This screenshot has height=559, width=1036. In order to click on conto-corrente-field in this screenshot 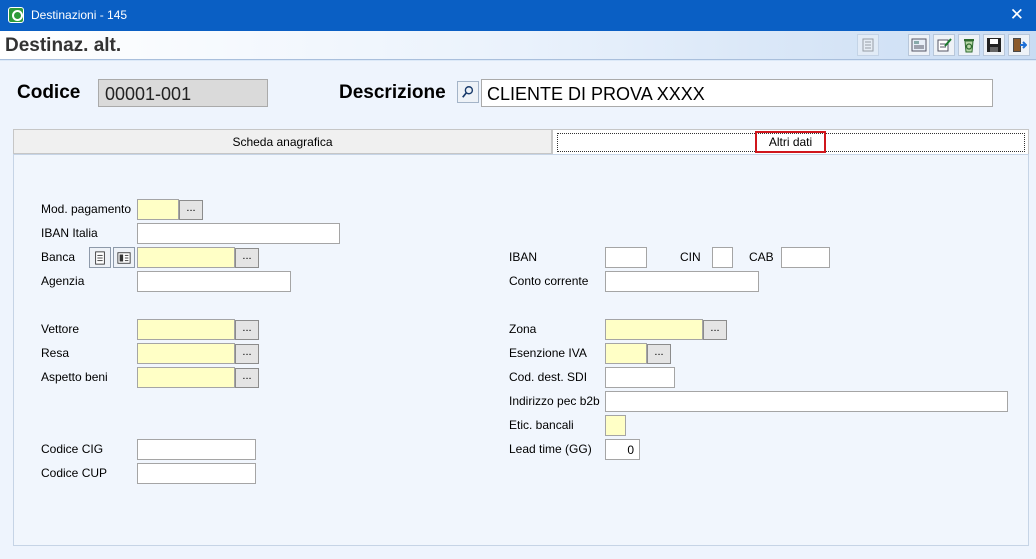, I will do `click(682, 281)`.